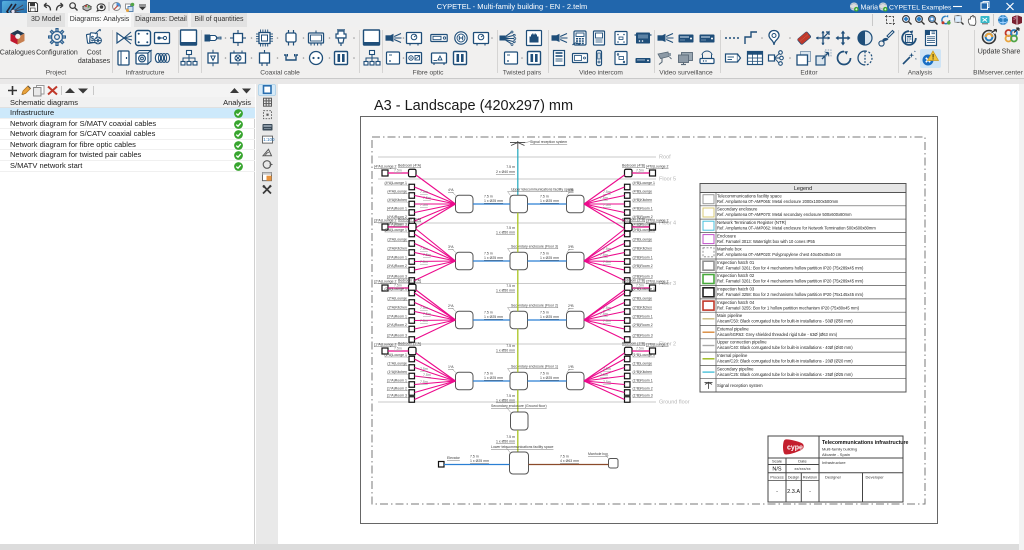 This screenshot has height=550, width=1024. What do you see at coordinates (385, 167) in the screenshot?
I see `svg-text: (4ºA)Lounge 2` at bounding box center [385, 167].